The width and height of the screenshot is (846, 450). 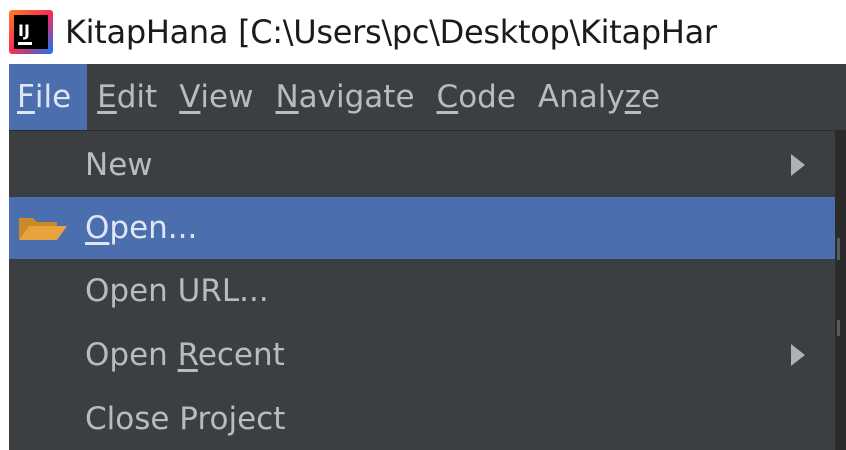 I want to click on menu-label-post: dit, so click(x=137, y=97).